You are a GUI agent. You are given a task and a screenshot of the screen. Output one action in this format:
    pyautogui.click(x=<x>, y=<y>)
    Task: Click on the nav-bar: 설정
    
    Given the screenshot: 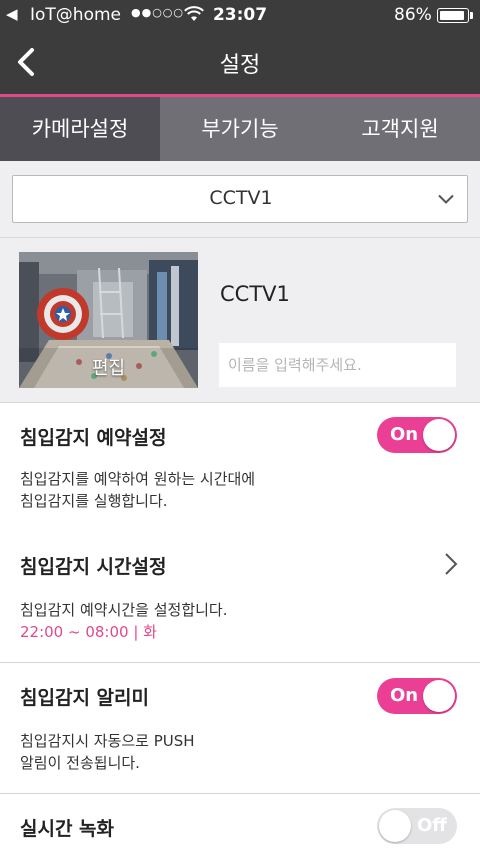 What is the action you would take?
    pyautogui.click(x=240, y=62)
    